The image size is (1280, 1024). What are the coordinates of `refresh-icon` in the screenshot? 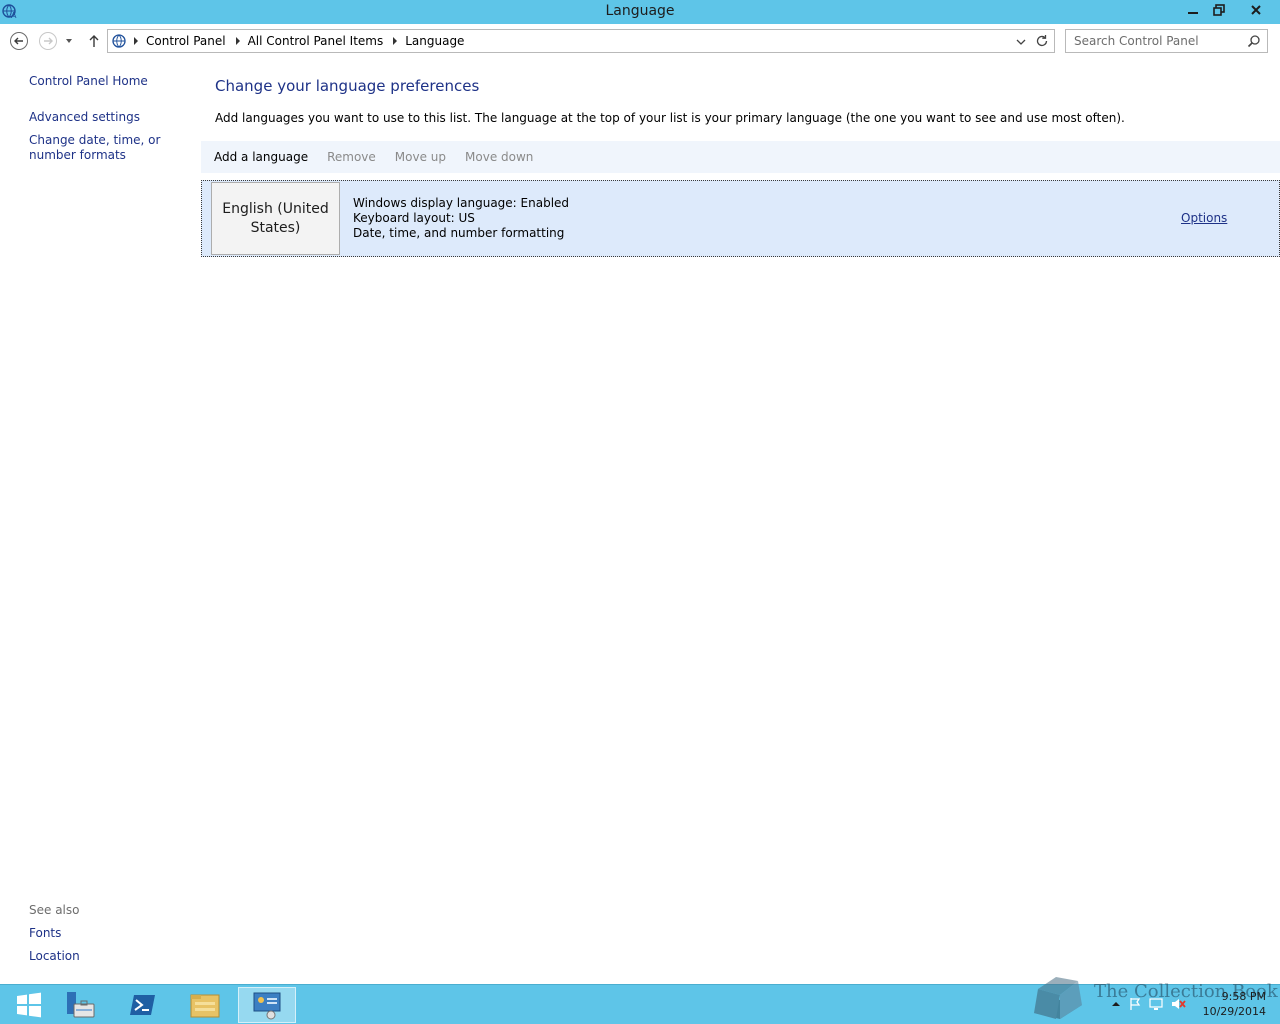 It's located at (1042, 41).